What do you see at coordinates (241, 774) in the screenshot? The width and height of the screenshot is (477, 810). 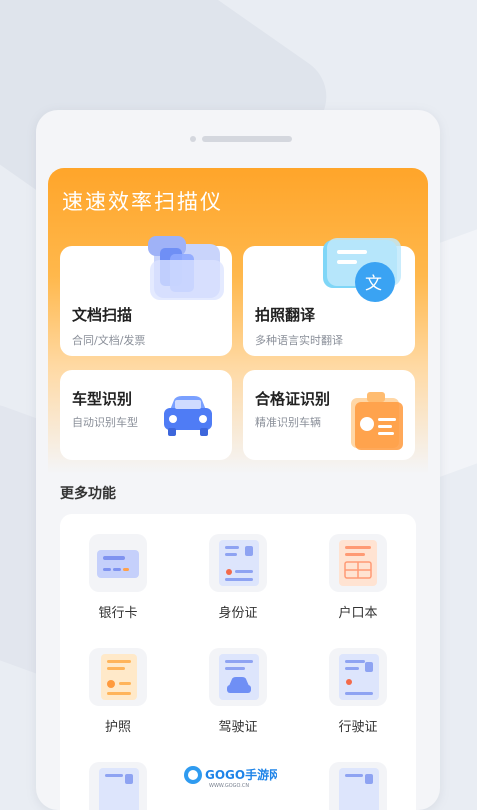 I see `svg-text: GOGO手游网` at bounding box center [241, 774].